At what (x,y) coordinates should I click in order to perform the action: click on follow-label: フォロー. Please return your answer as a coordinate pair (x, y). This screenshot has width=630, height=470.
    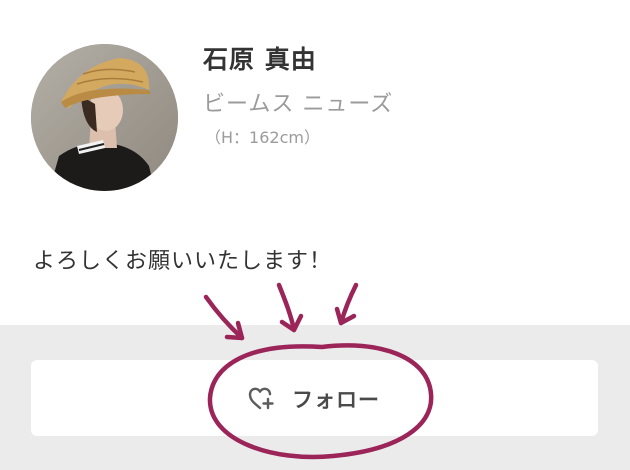
    Looking at the image, I should click on (336, 399).